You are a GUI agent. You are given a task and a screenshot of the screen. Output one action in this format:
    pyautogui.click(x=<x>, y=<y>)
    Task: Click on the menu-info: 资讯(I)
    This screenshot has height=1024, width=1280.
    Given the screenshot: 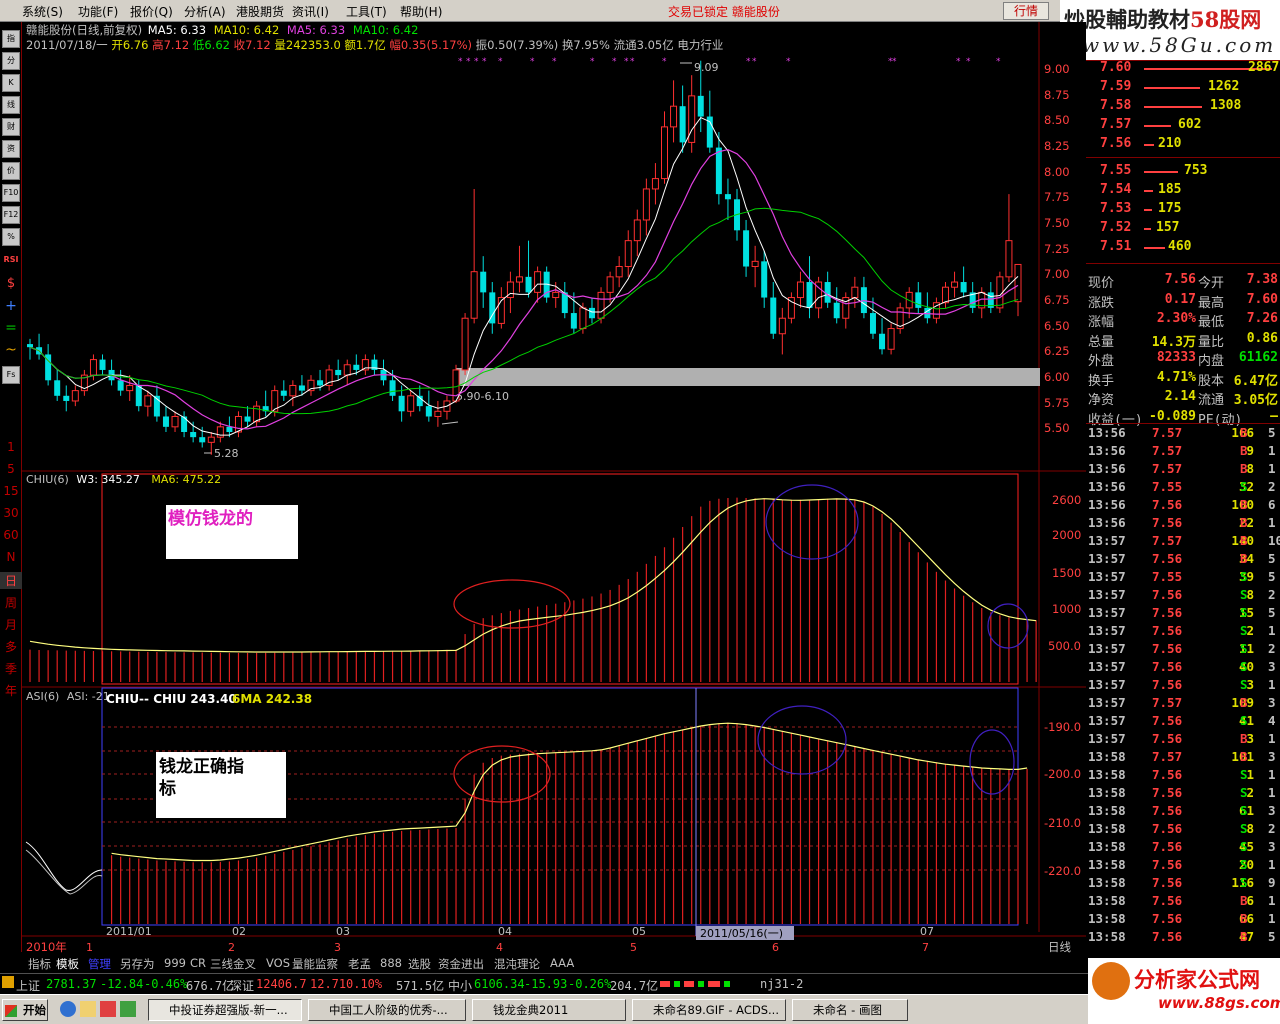 What is the action you would take?
    pyautogui.click(x=310, y=11)
    